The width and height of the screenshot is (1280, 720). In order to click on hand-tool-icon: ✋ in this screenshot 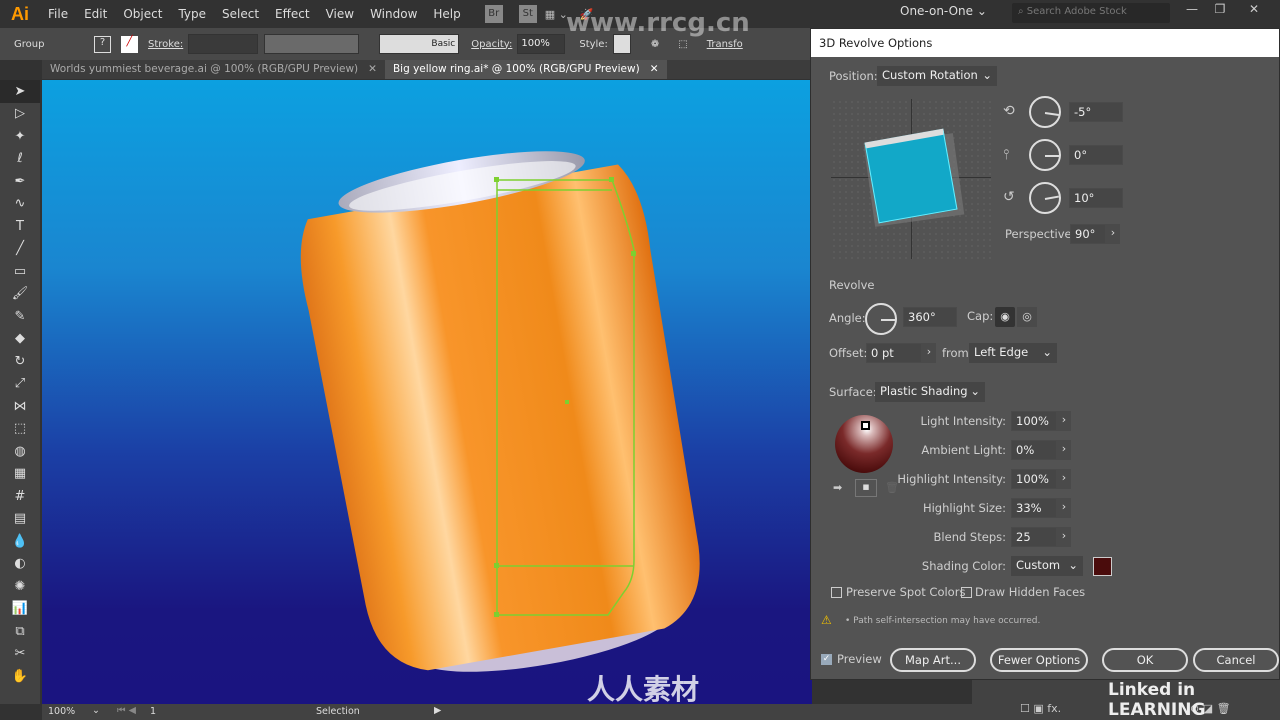, I will do `click(20, 676)`.